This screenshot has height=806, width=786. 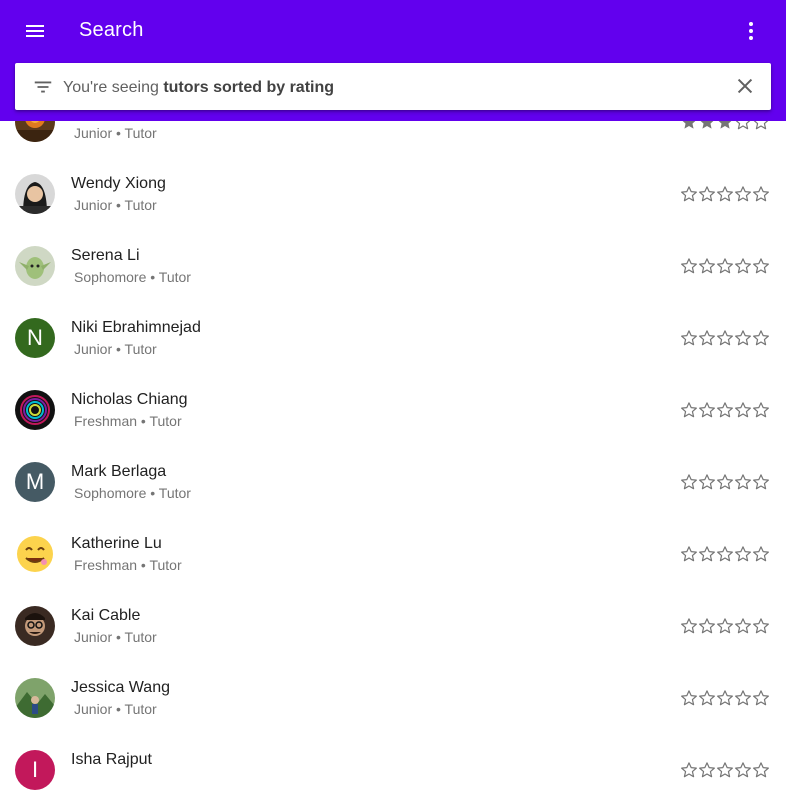 I want to click on more-vert-icon, so click(x=751, y=31).